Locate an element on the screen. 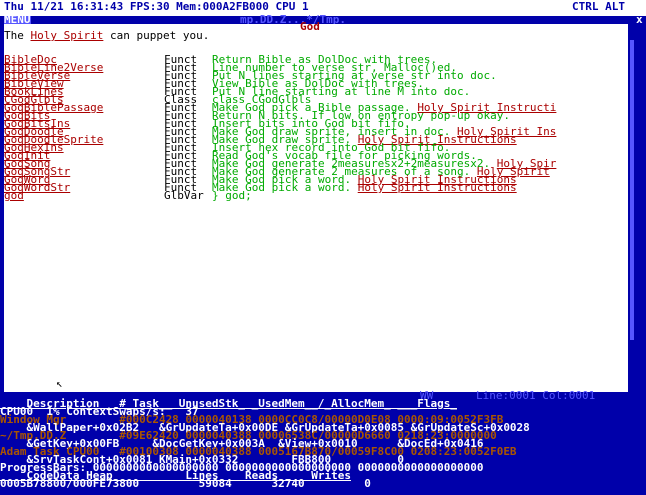 This screenshot has width=646, height=495. list-item: god GlbVar } god; is located at coordinates (128, 195).